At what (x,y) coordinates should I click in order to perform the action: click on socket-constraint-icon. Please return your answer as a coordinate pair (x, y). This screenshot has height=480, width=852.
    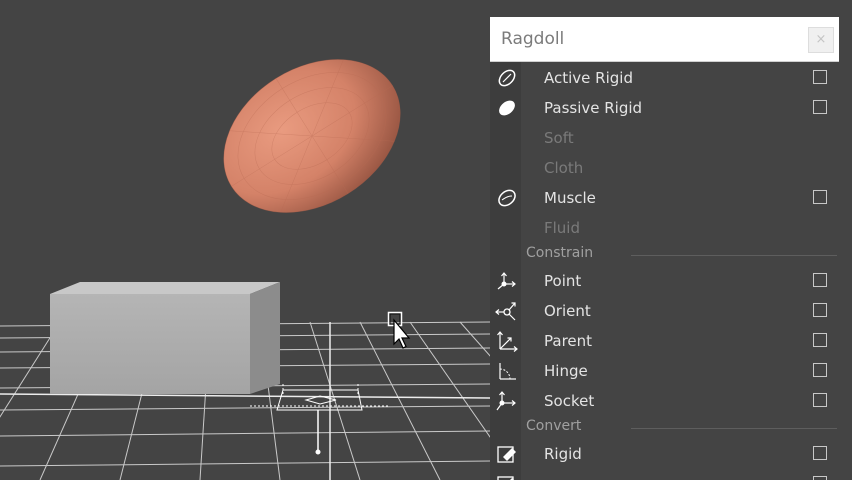
    Looking at the image, I should click on (506, 401).